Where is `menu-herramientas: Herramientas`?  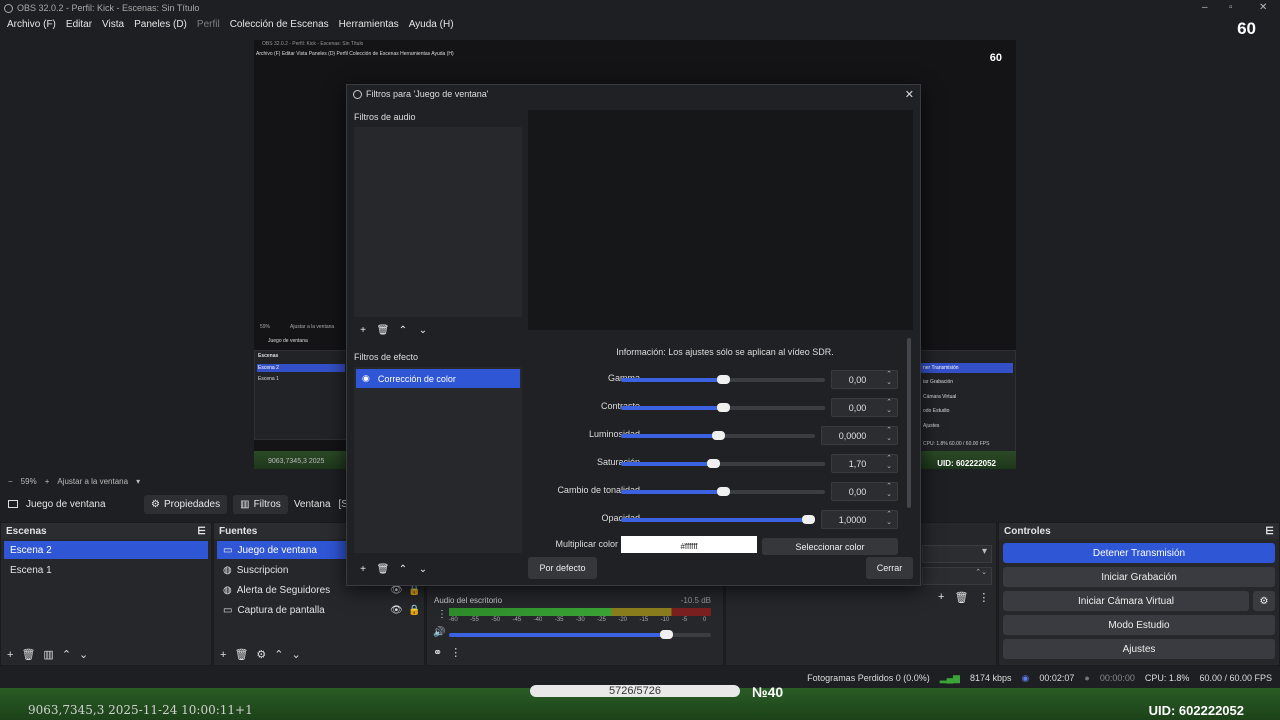
menu-herramientas: Herramientas is located at coordinates (369, 24).